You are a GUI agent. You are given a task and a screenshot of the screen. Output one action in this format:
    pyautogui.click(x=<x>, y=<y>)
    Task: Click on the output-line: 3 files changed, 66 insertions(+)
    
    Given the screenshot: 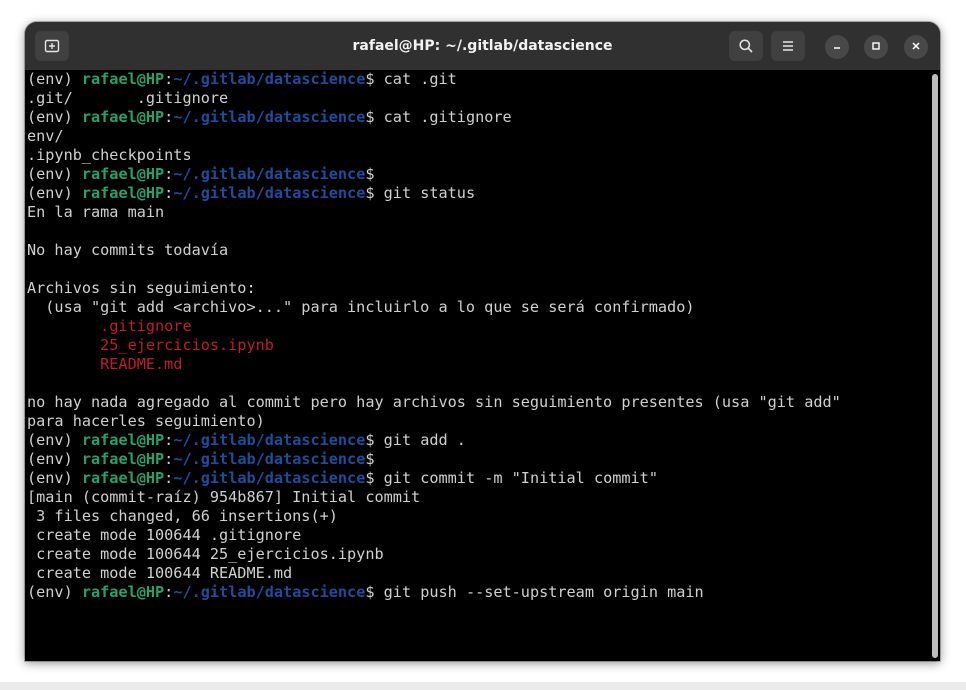 What is the action you would take?
    pyautogui.click(x=434, y=516)
    